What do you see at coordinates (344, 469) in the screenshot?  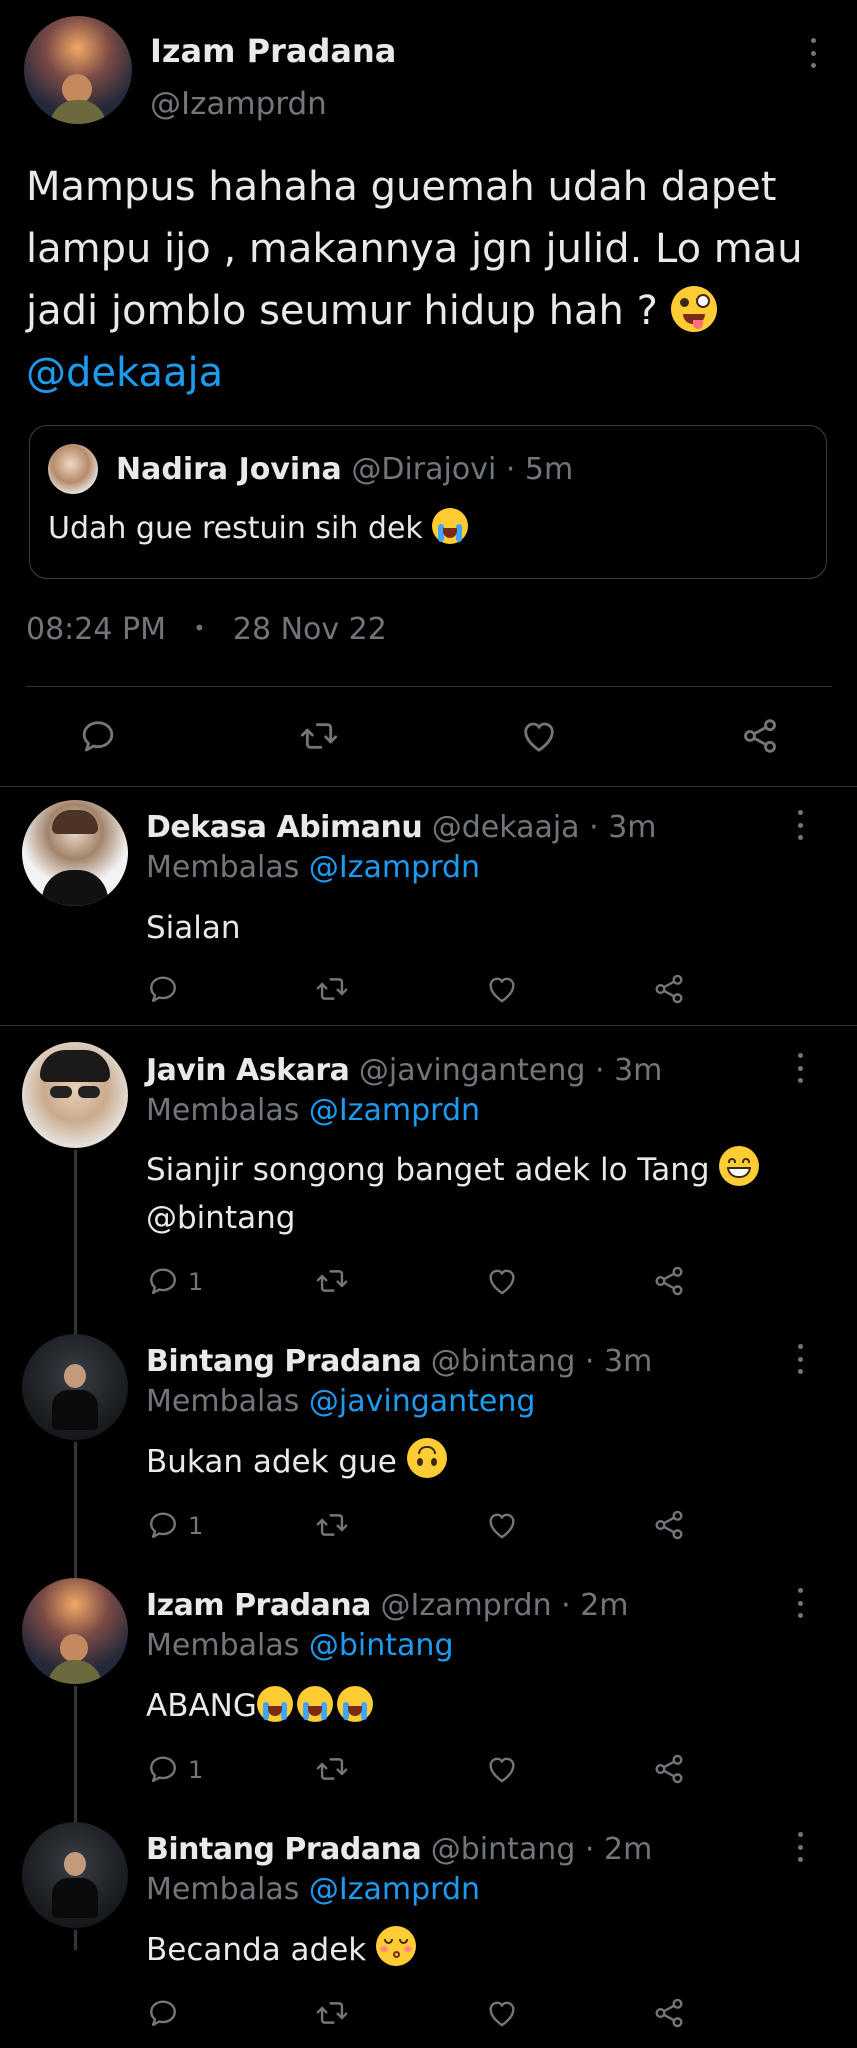 I see `quoted-author-row: Nadira Jovina @Dirajovi · 5m` at bounding box center [344, 469].